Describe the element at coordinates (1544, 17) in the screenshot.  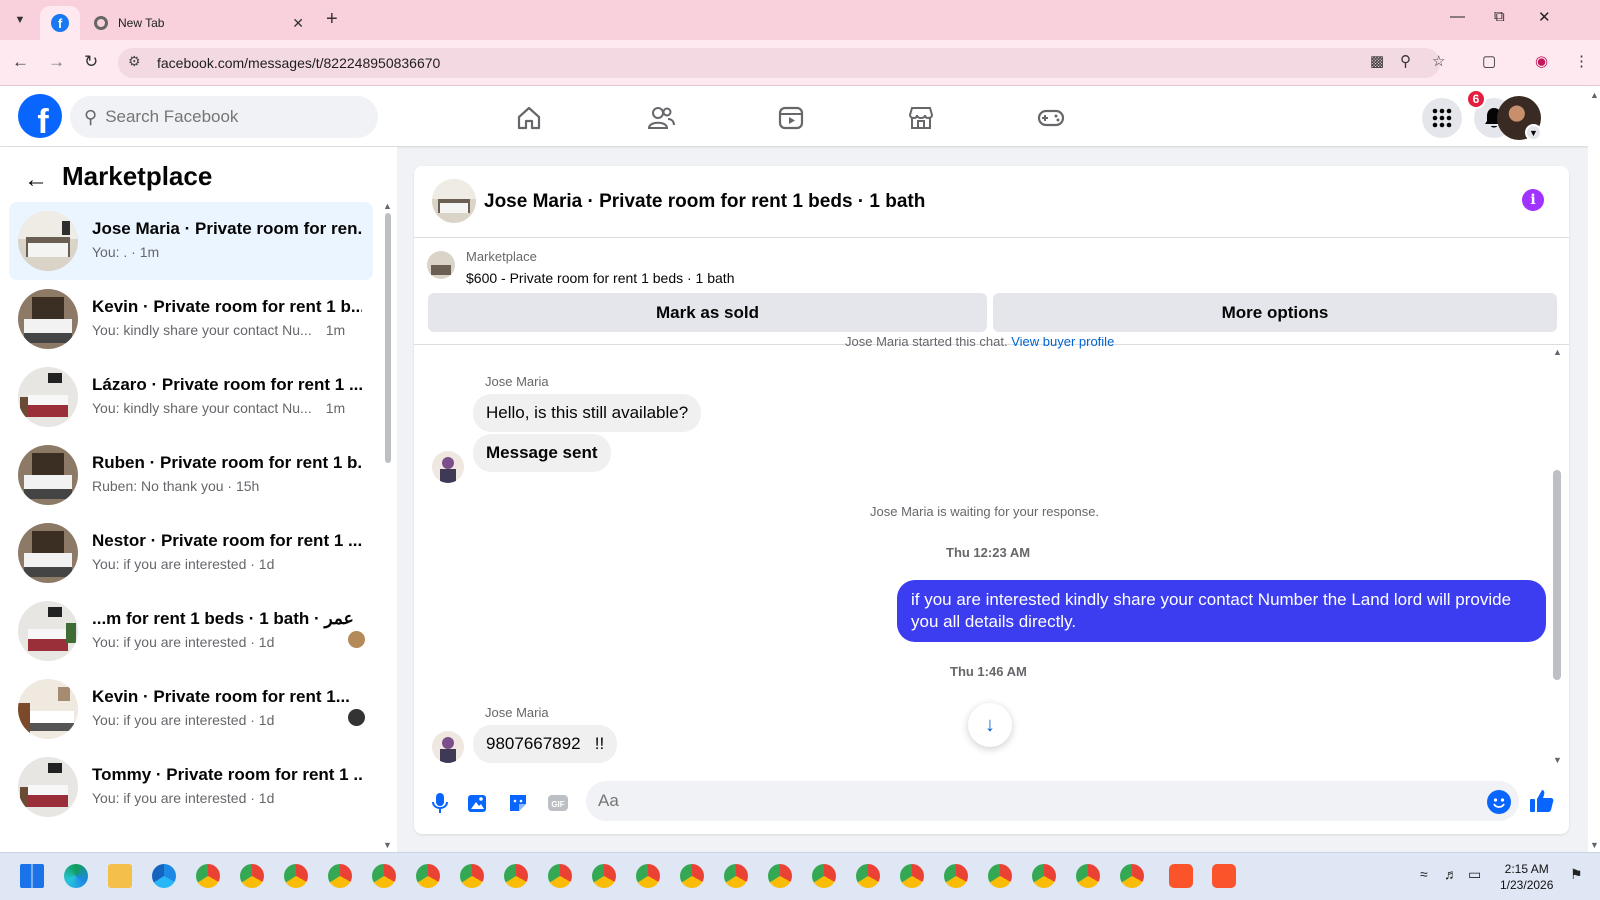
I see `close-window-icon: ✕` at that location.